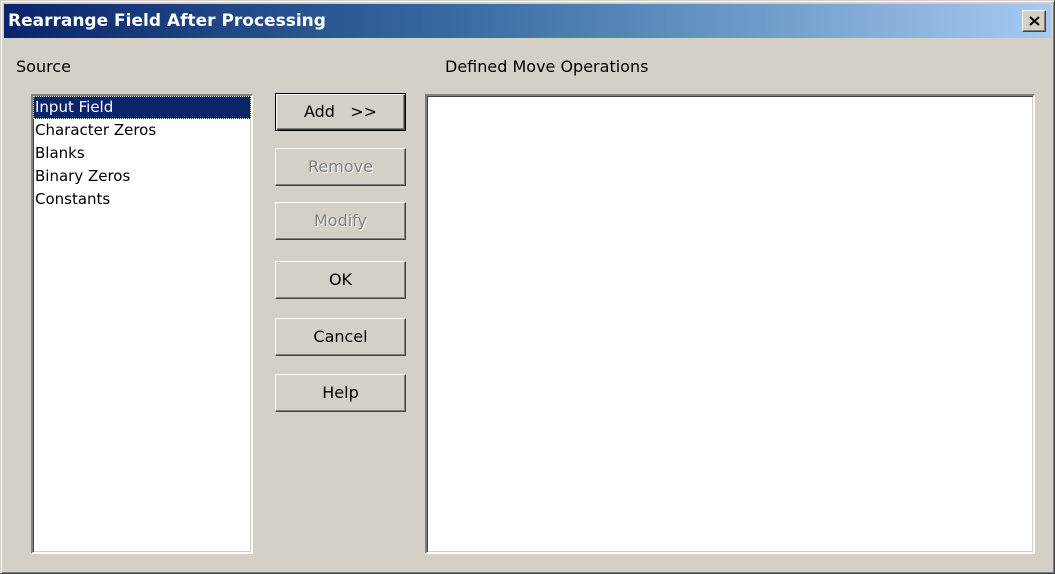  Describe the element at coordinates (340, 221) in the screenshot. I see `modify-button: Modify` at that location.